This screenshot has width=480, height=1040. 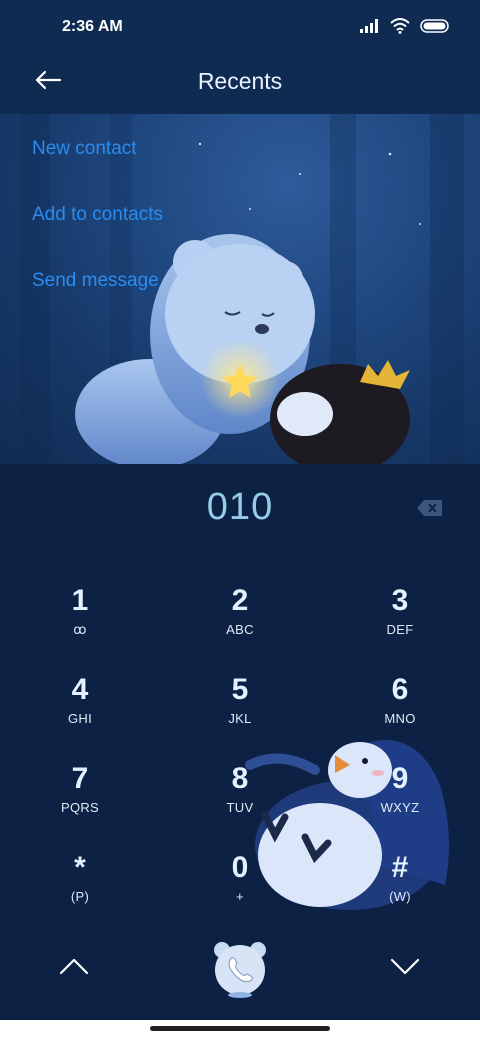 What do you see at coordinates (240, 896) in the screenshot?
I see `key-letters: +` at bounding box center [240, 896].